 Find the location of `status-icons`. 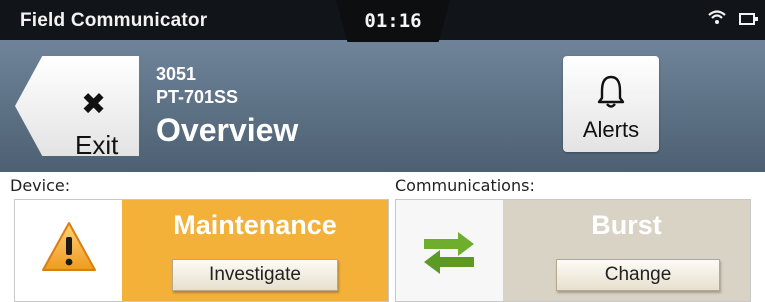

status-icons is located at coordinates (732, 19).